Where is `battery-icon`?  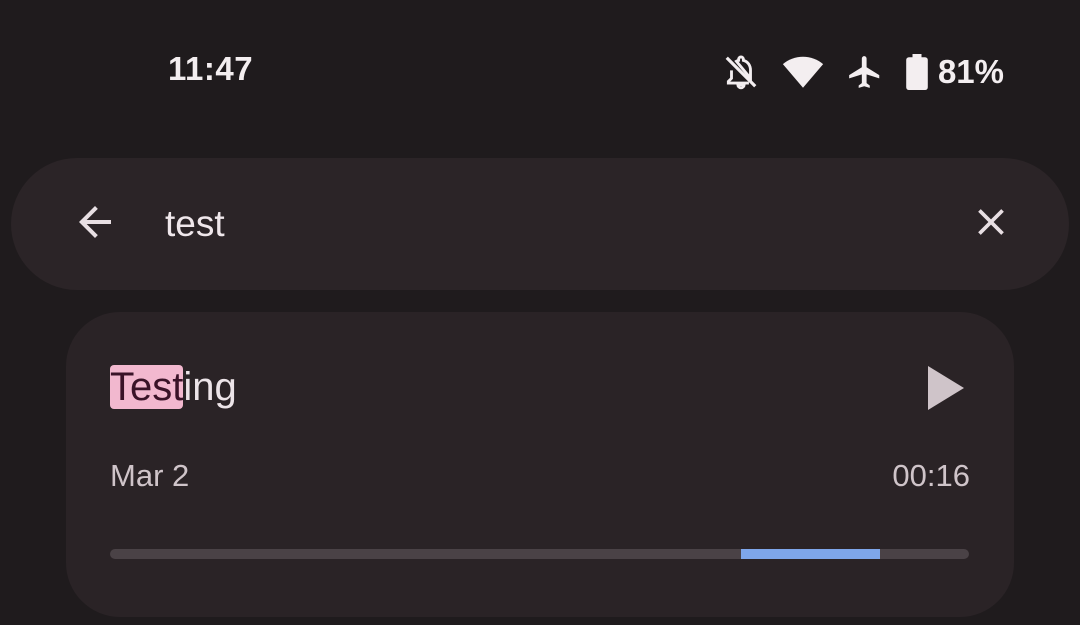
battery-icon is located at coordinates (917, 72).